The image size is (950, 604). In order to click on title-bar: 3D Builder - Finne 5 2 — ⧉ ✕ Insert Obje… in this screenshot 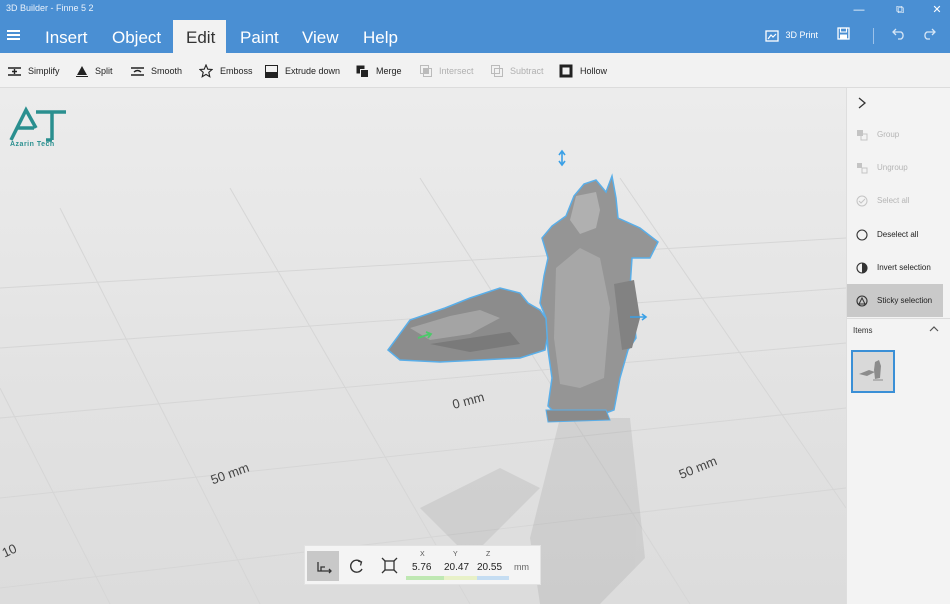, I will do `click(475, 26)`.